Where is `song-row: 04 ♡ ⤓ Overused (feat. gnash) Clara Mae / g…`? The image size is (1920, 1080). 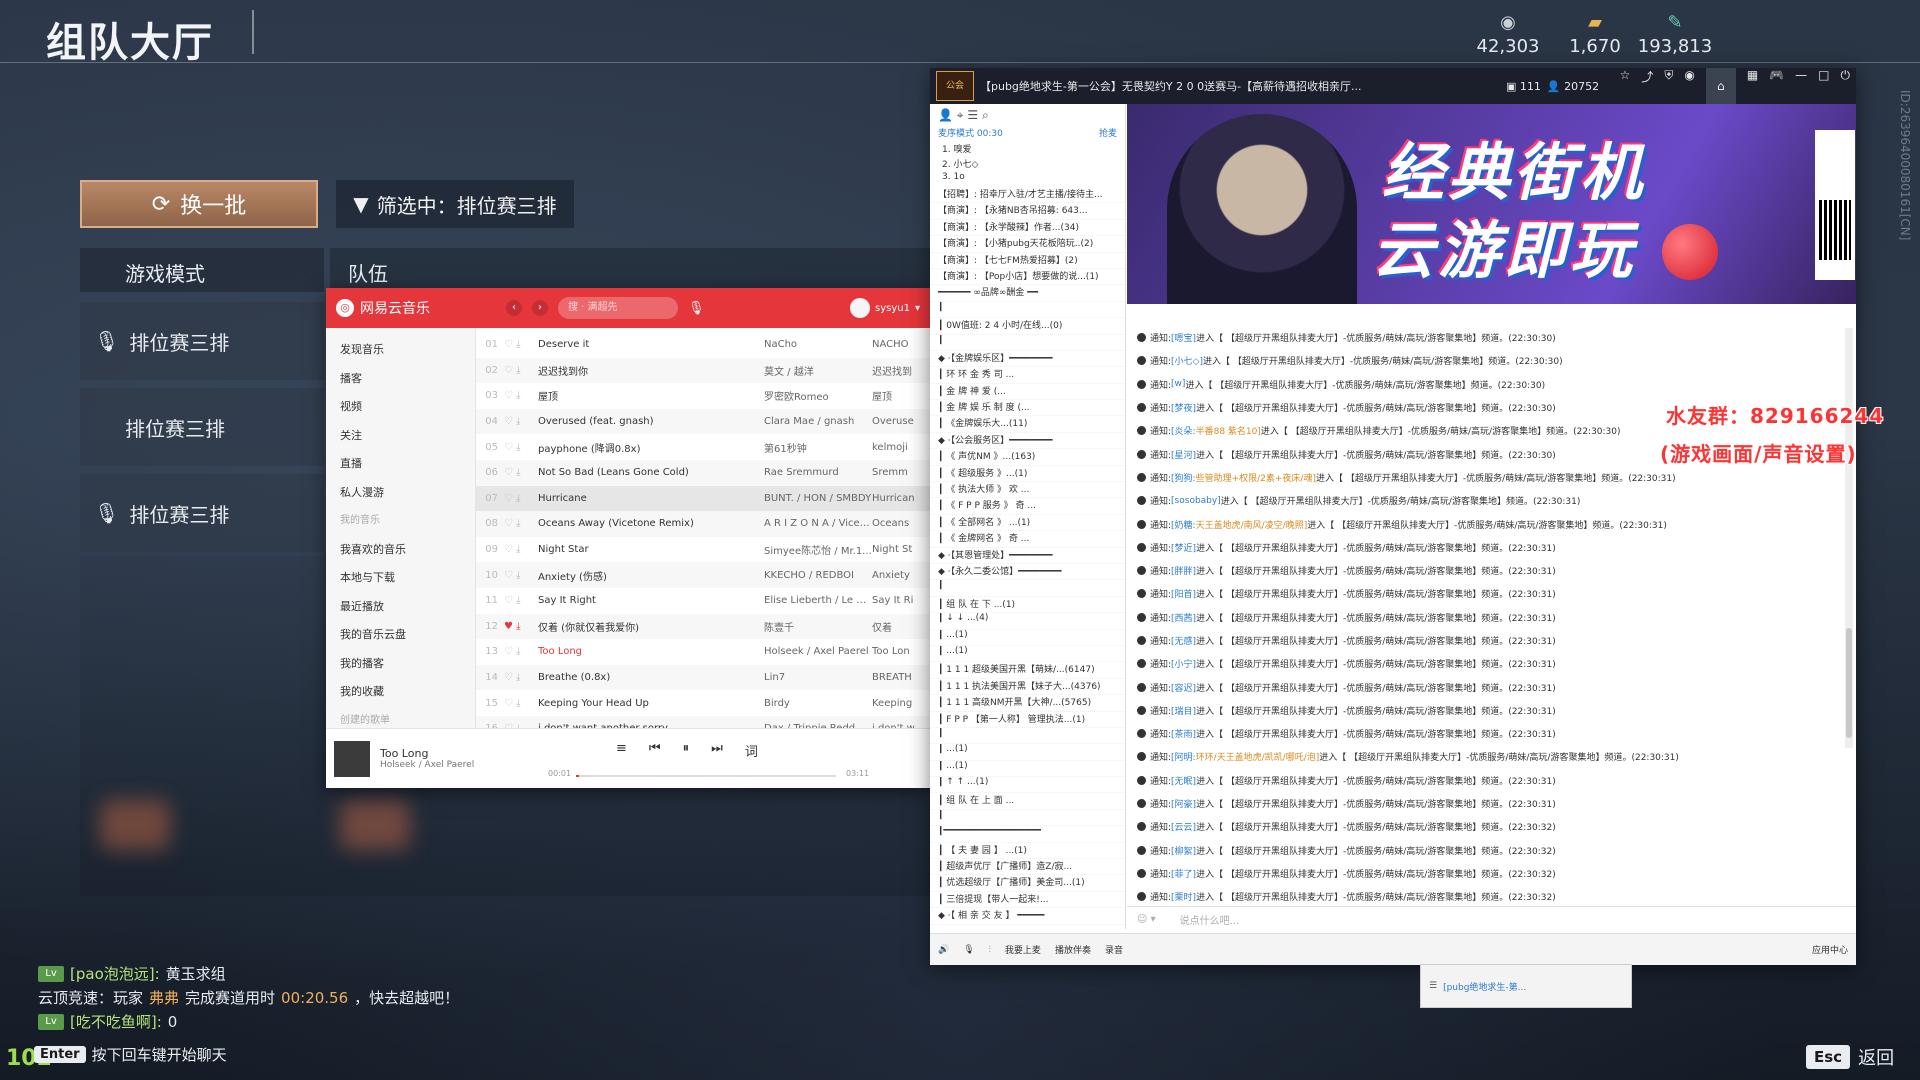
song-row: 04 ♡ ⤓ Overused (feat. gnash) Clara Mae / g… is located at coordinates (703, 421).